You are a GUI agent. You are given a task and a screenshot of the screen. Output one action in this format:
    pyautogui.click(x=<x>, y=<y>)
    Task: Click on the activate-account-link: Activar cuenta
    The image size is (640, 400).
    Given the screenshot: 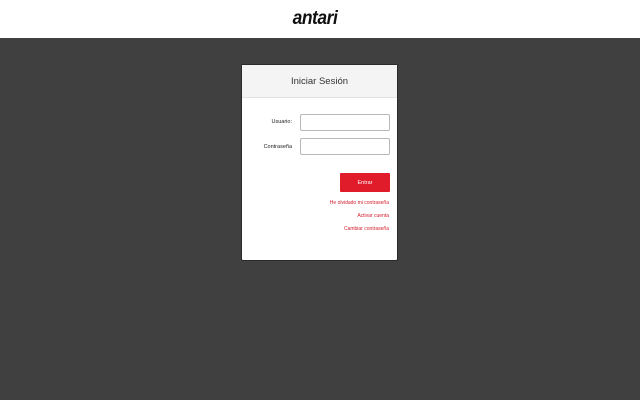 What is the action you would take?
    pyautogui.click(x=373, y=216)
    